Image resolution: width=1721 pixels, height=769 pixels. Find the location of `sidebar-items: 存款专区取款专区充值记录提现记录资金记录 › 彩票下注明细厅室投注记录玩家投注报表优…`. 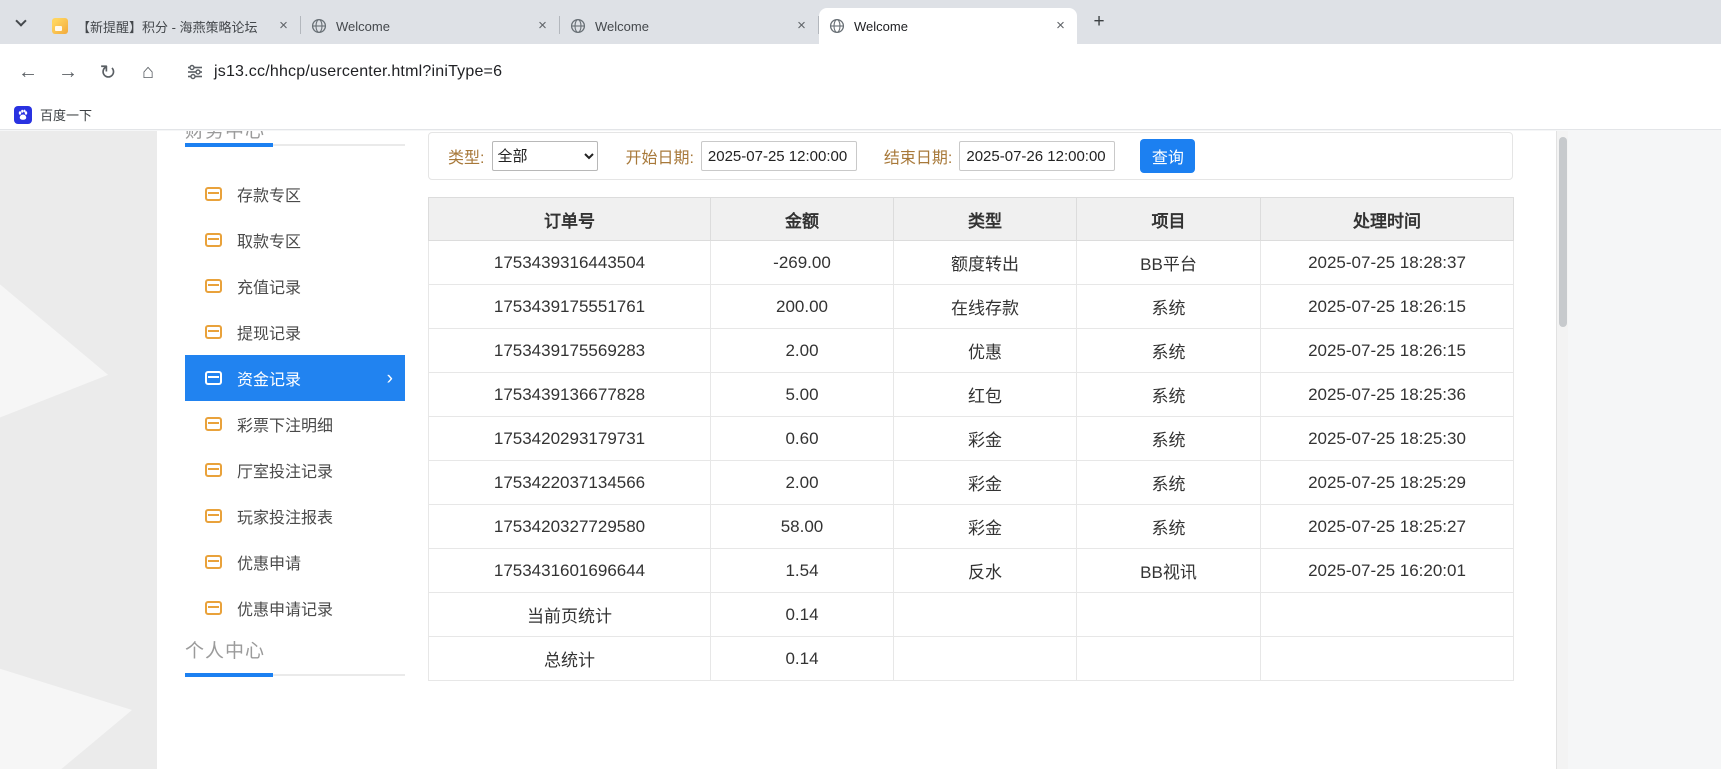

sidebar-items: 存款专区取款专区充值记录提现记录资金记录 › 彩票下注明细厅室投注记录玩家投注报表优… is located at coordinates (295, 401).